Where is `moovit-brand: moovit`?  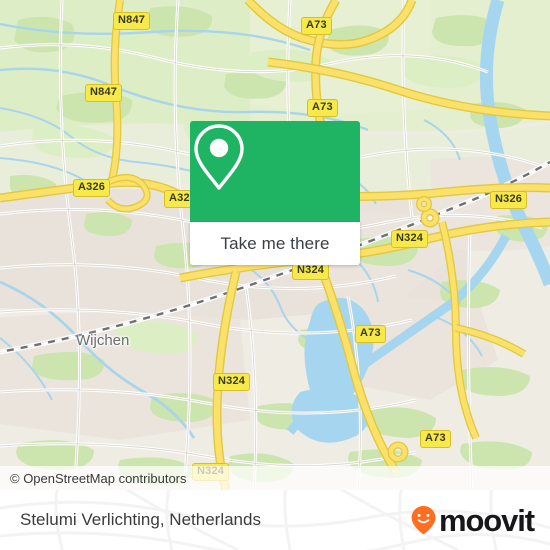
moovit-brand: moovit is located at coordinates (472, 520).